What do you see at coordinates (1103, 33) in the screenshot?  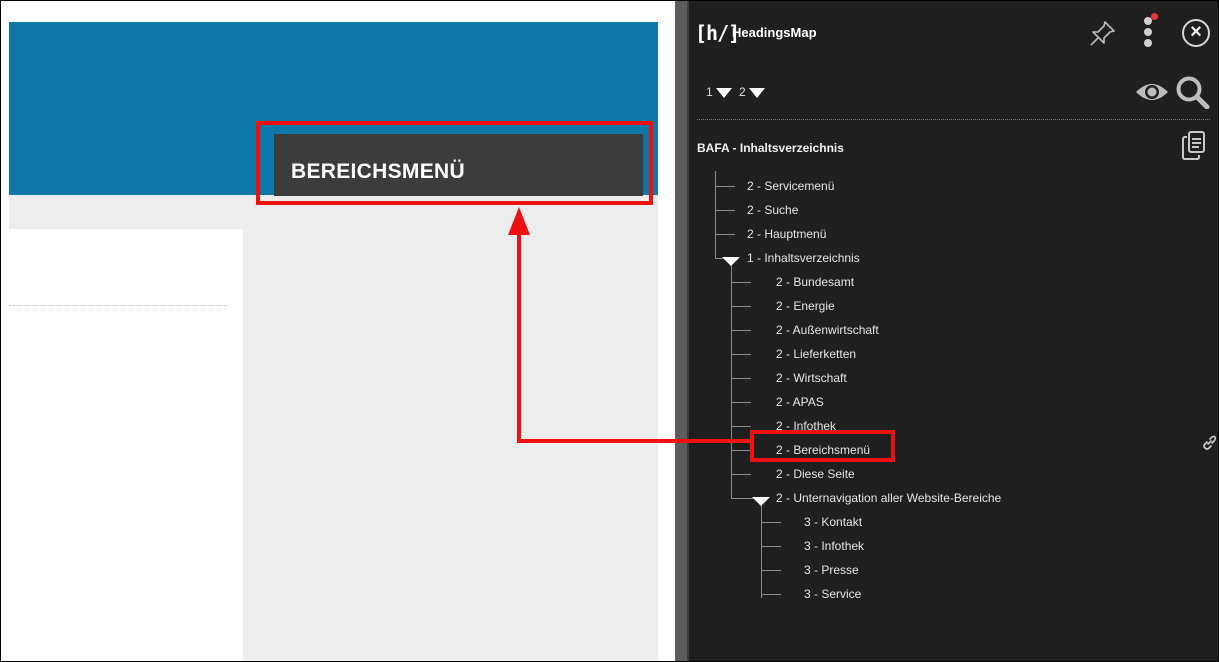 I see `pin-icon` at bounding box center [1103, 33].